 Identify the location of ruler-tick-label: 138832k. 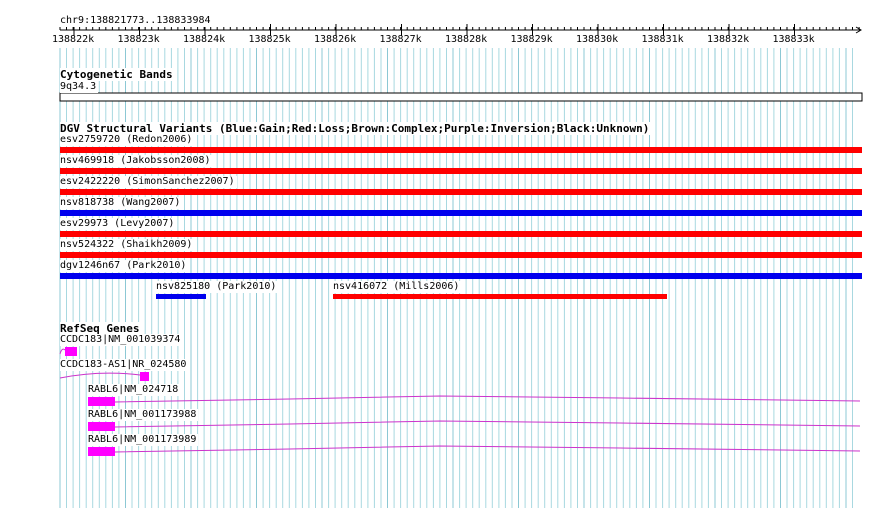
(728, 39).